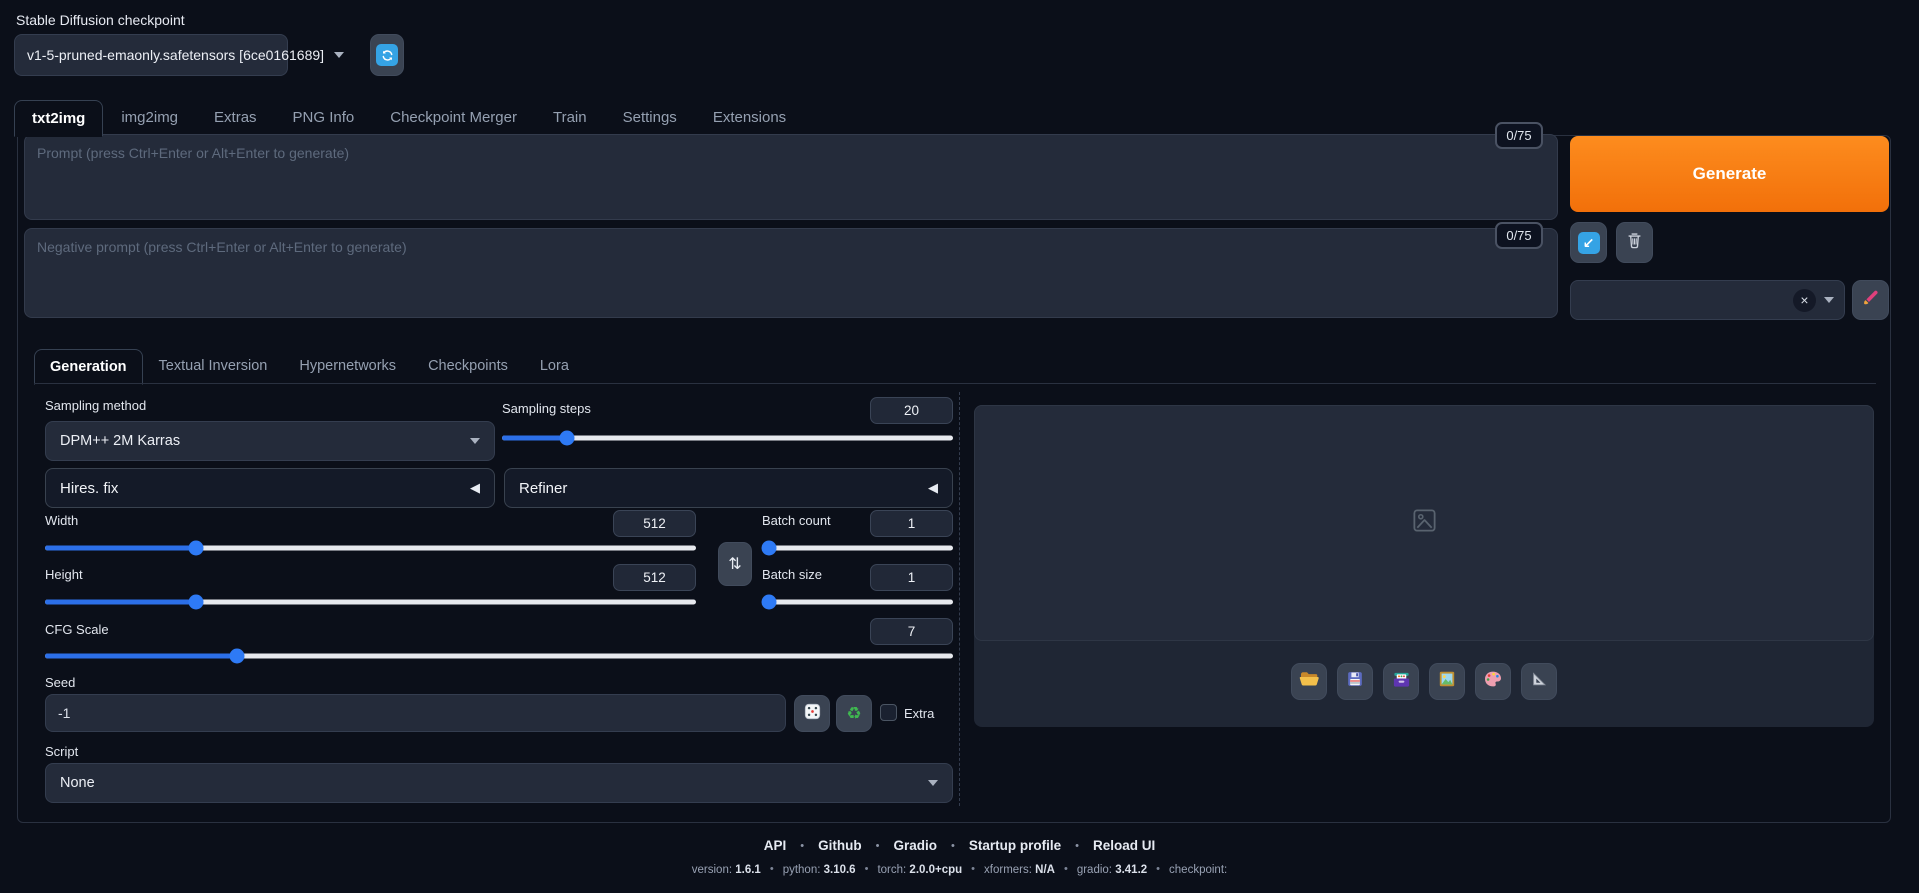 The image size is (1919, 893). Describe the element at coordinates (857, 548) in the screenshot. I see `batch-count-slider` at that location.